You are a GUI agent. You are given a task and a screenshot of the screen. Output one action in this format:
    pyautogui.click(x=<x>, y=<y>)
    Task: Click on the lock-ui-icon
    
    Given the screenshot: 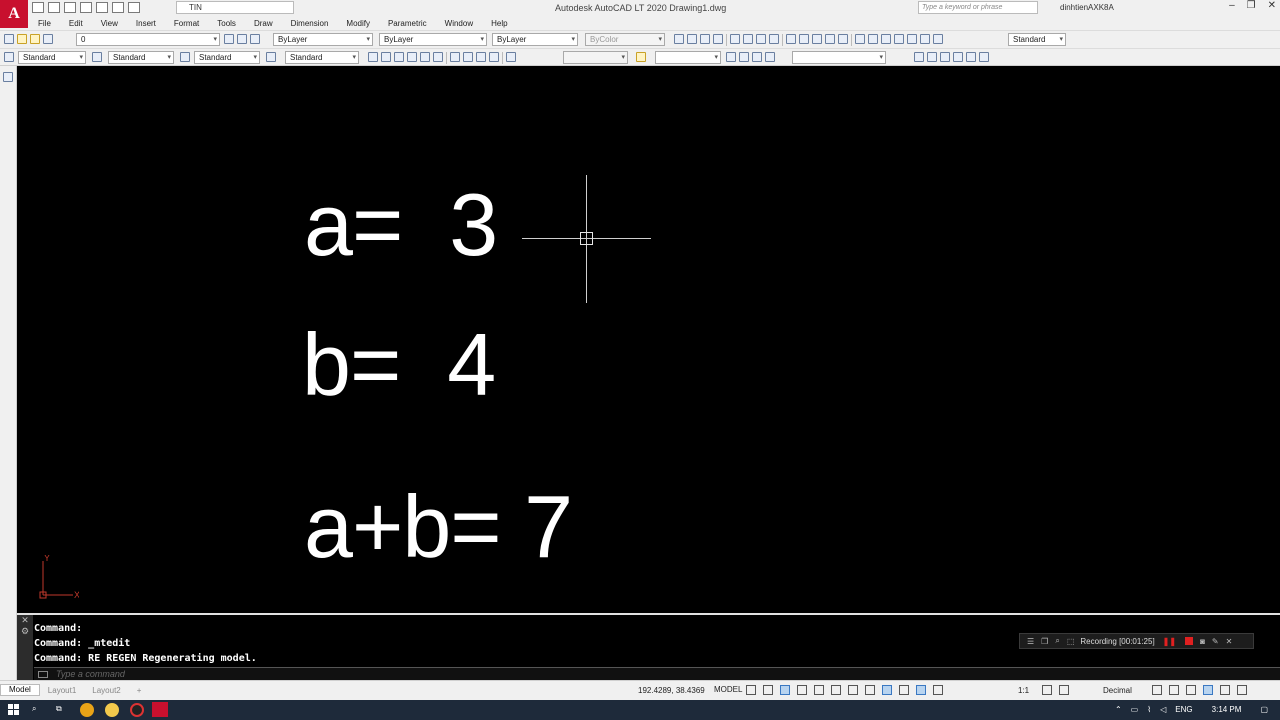 What is the action you would take?
    pyautogui.click(x=1174, y=690)
    